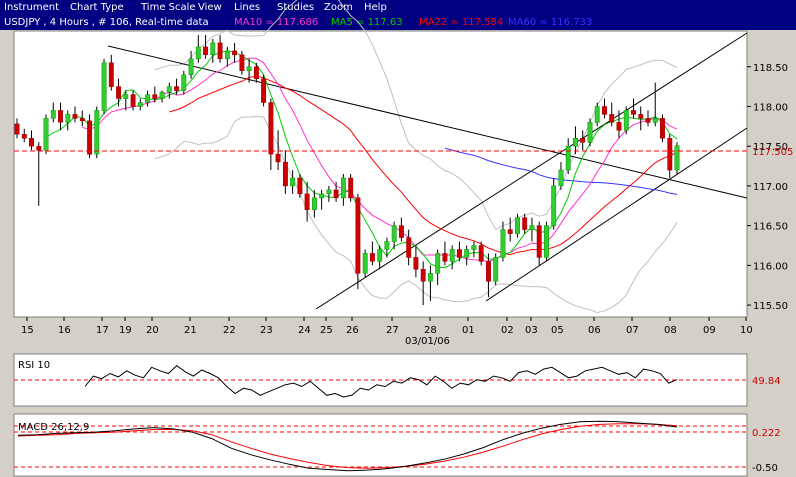 This screenshot has height=477, width=796. I want to click on x-tick-label: 08, so click(670, 330).